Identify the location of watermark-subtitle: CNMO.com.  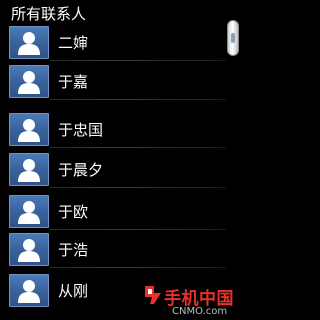
(200, 311).